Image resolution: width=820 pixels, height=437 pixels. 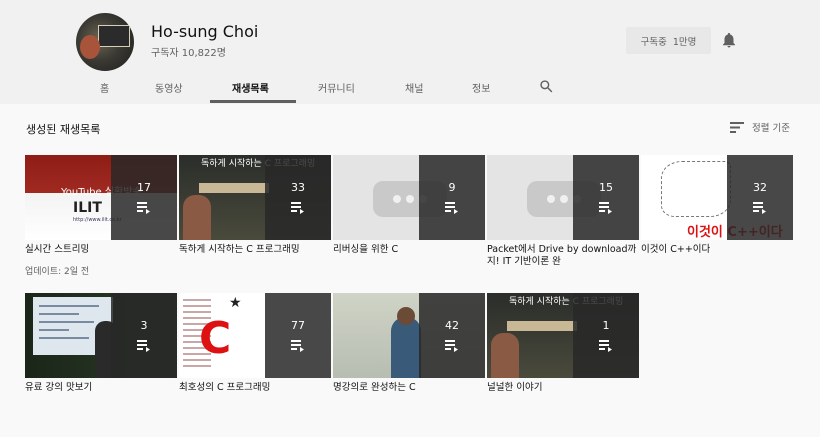 What do you see at coordinates (104, 87) in the screenshot?
I see `tab-home: 홈` at bounding box center [104, 87].